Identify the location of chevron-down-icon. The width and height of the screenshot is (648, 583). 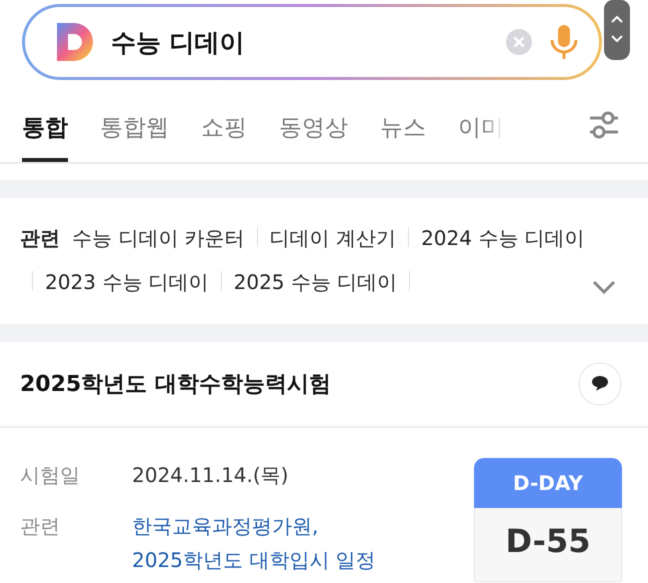
(604, 287).